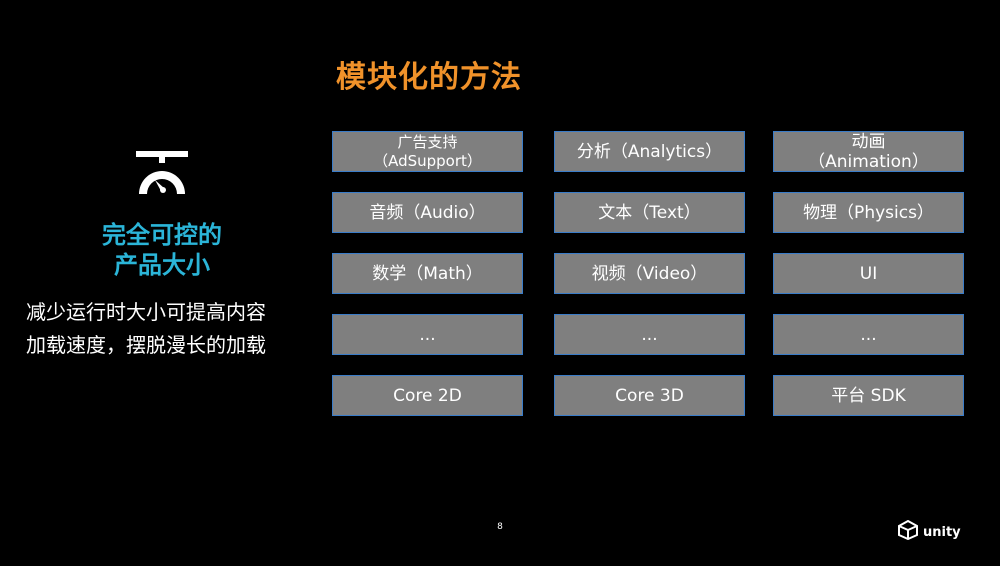  Describe the element at coordinates (868, 395) in the screenshot. I see `module-box: 平台 SDK` at that location.